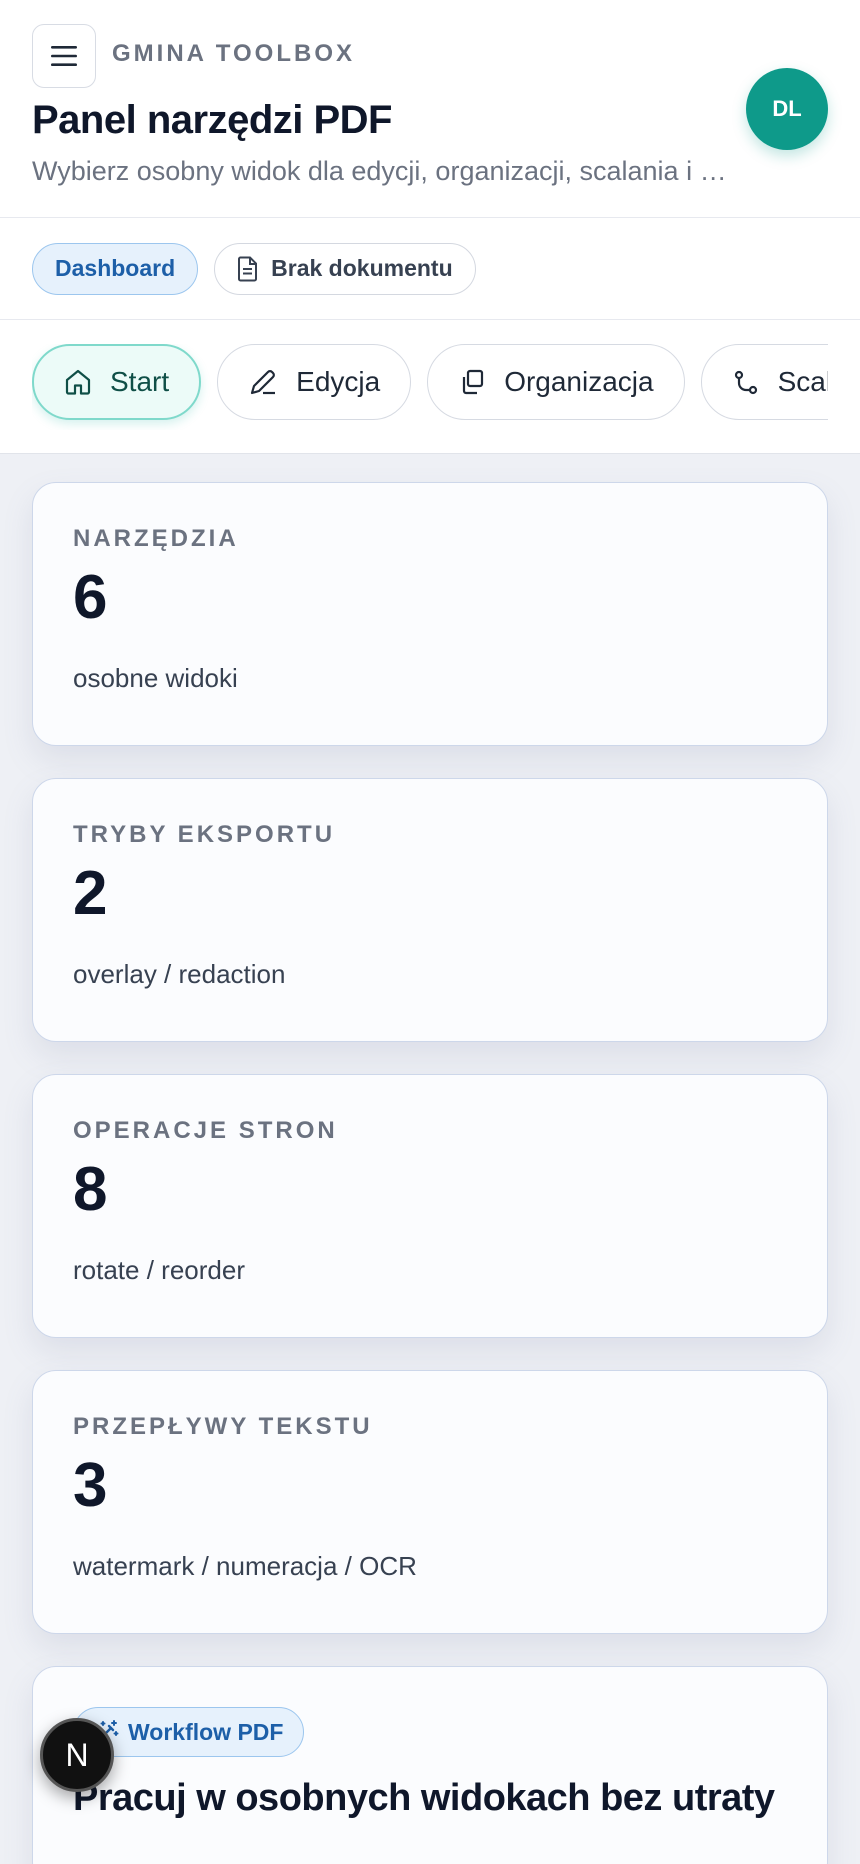 The image size is (860, 1864). What do you see at coordinates (204, 834) in the screenshot?
I see `stat-label: TRYBY EKSPORTU` at bounding box center [204, 834].